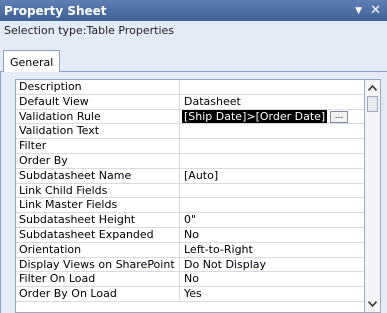  I want to click on property-name: Subdatasheet Name, so click(98, 175).